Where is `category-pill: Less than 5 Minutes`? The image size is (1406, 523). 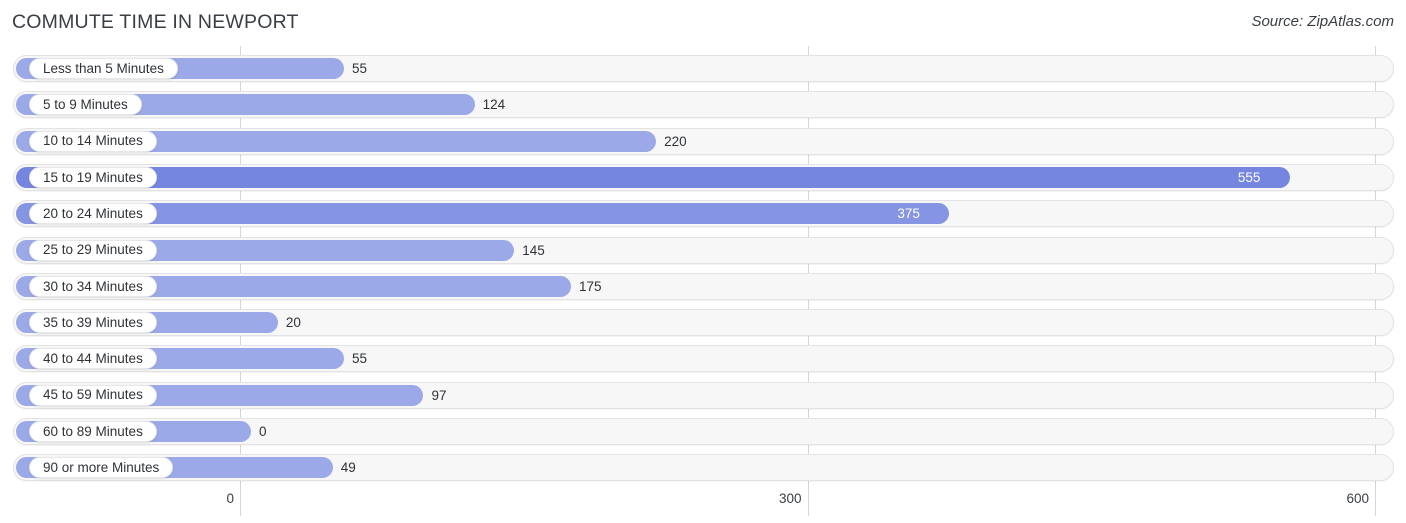 category-pill: Less than 5 Minutes is located at coordinates (103, 68).